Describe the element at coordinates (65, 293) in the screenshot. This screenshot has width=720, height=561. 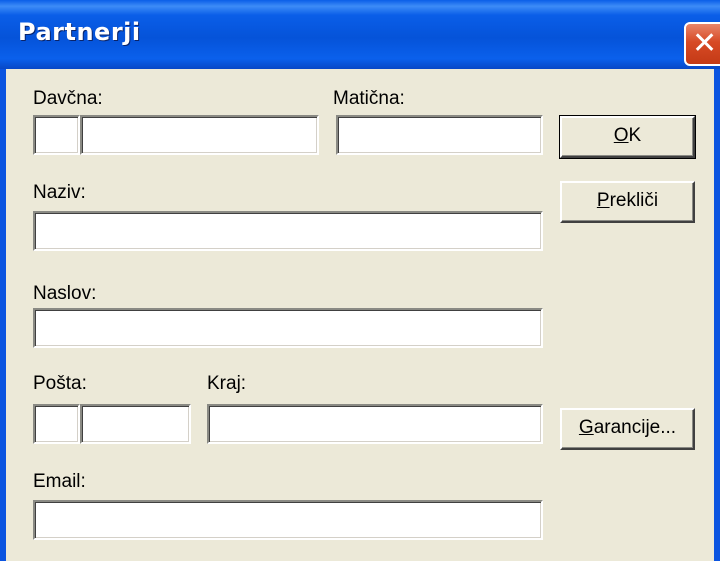
I see `naslov-label: Naslov:` at that location.